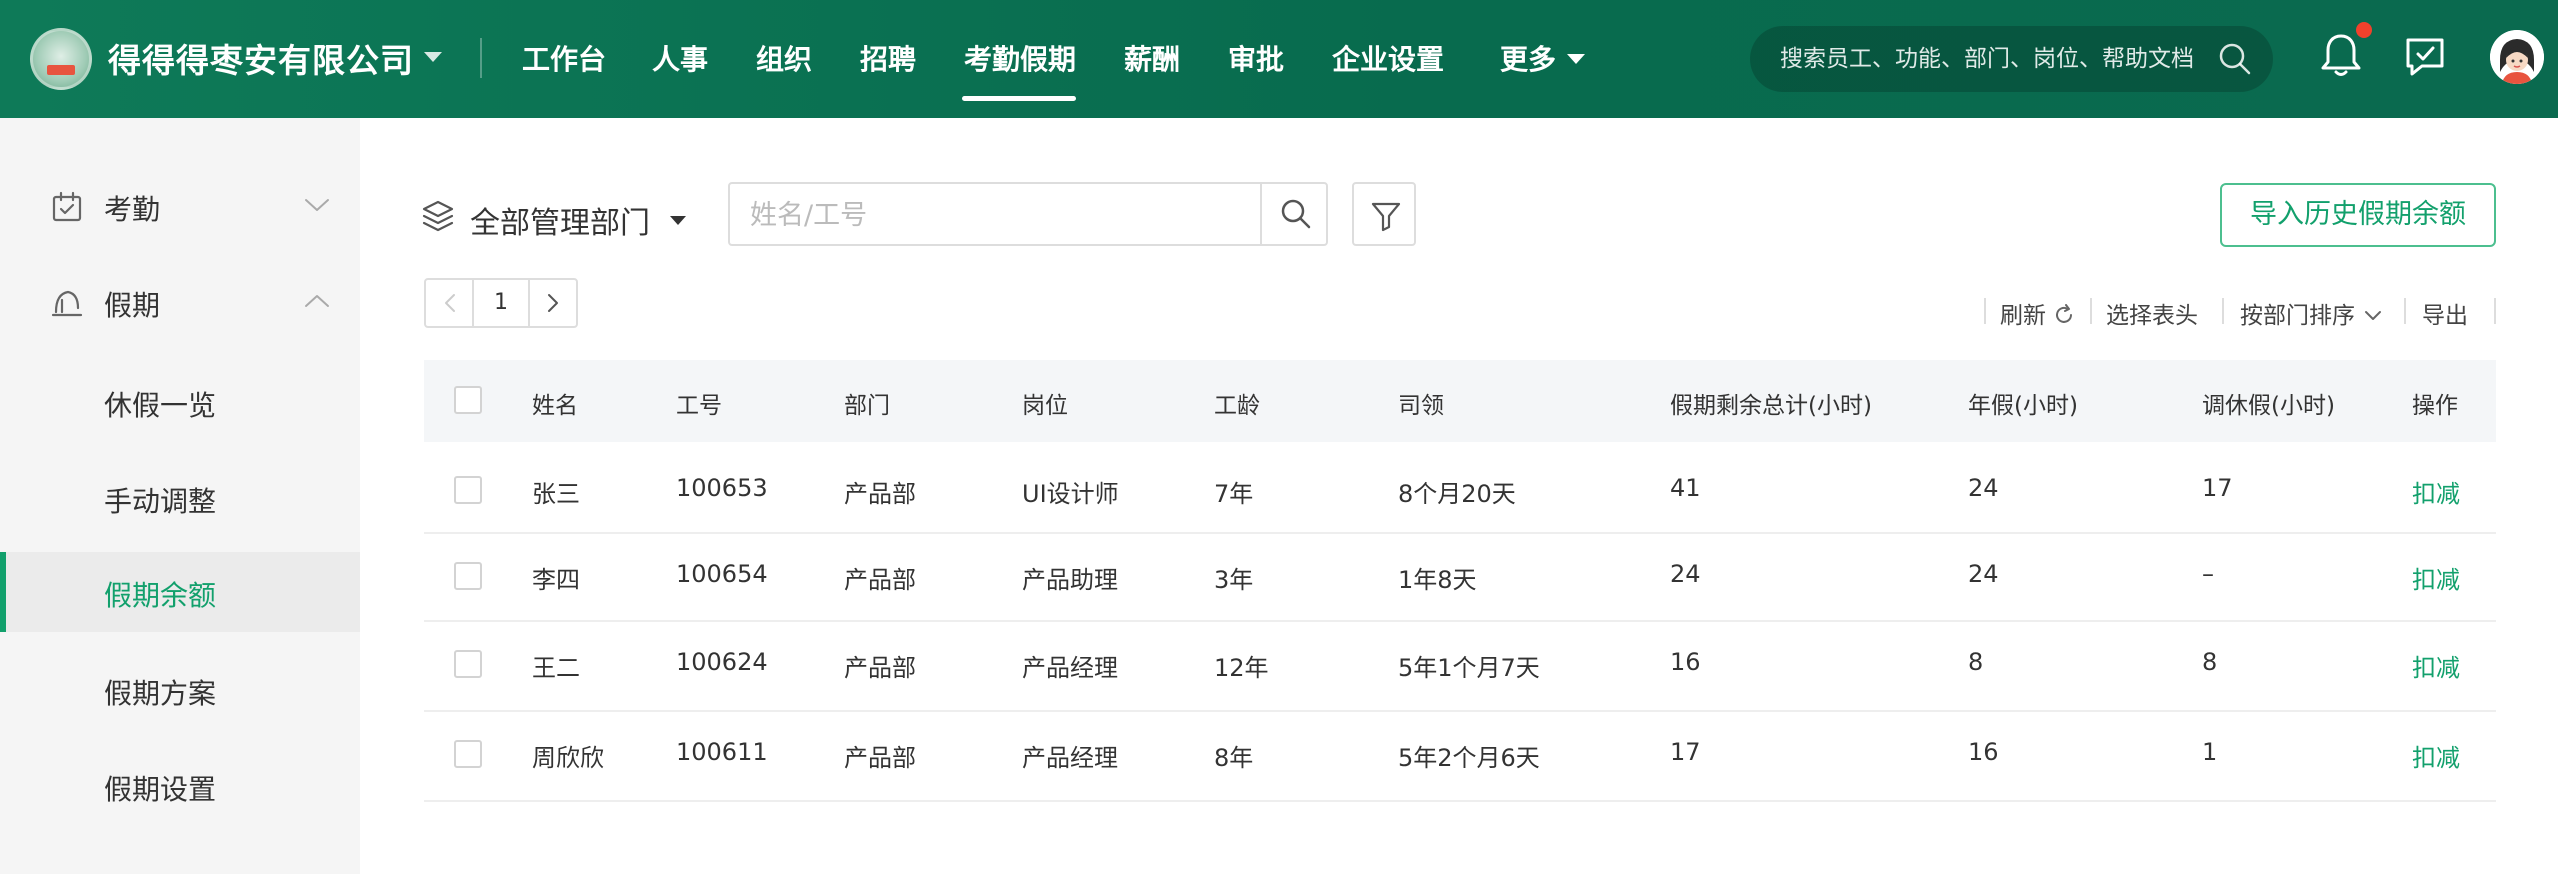  I want to click on nav-approval: 审批, so click(1256, 58).